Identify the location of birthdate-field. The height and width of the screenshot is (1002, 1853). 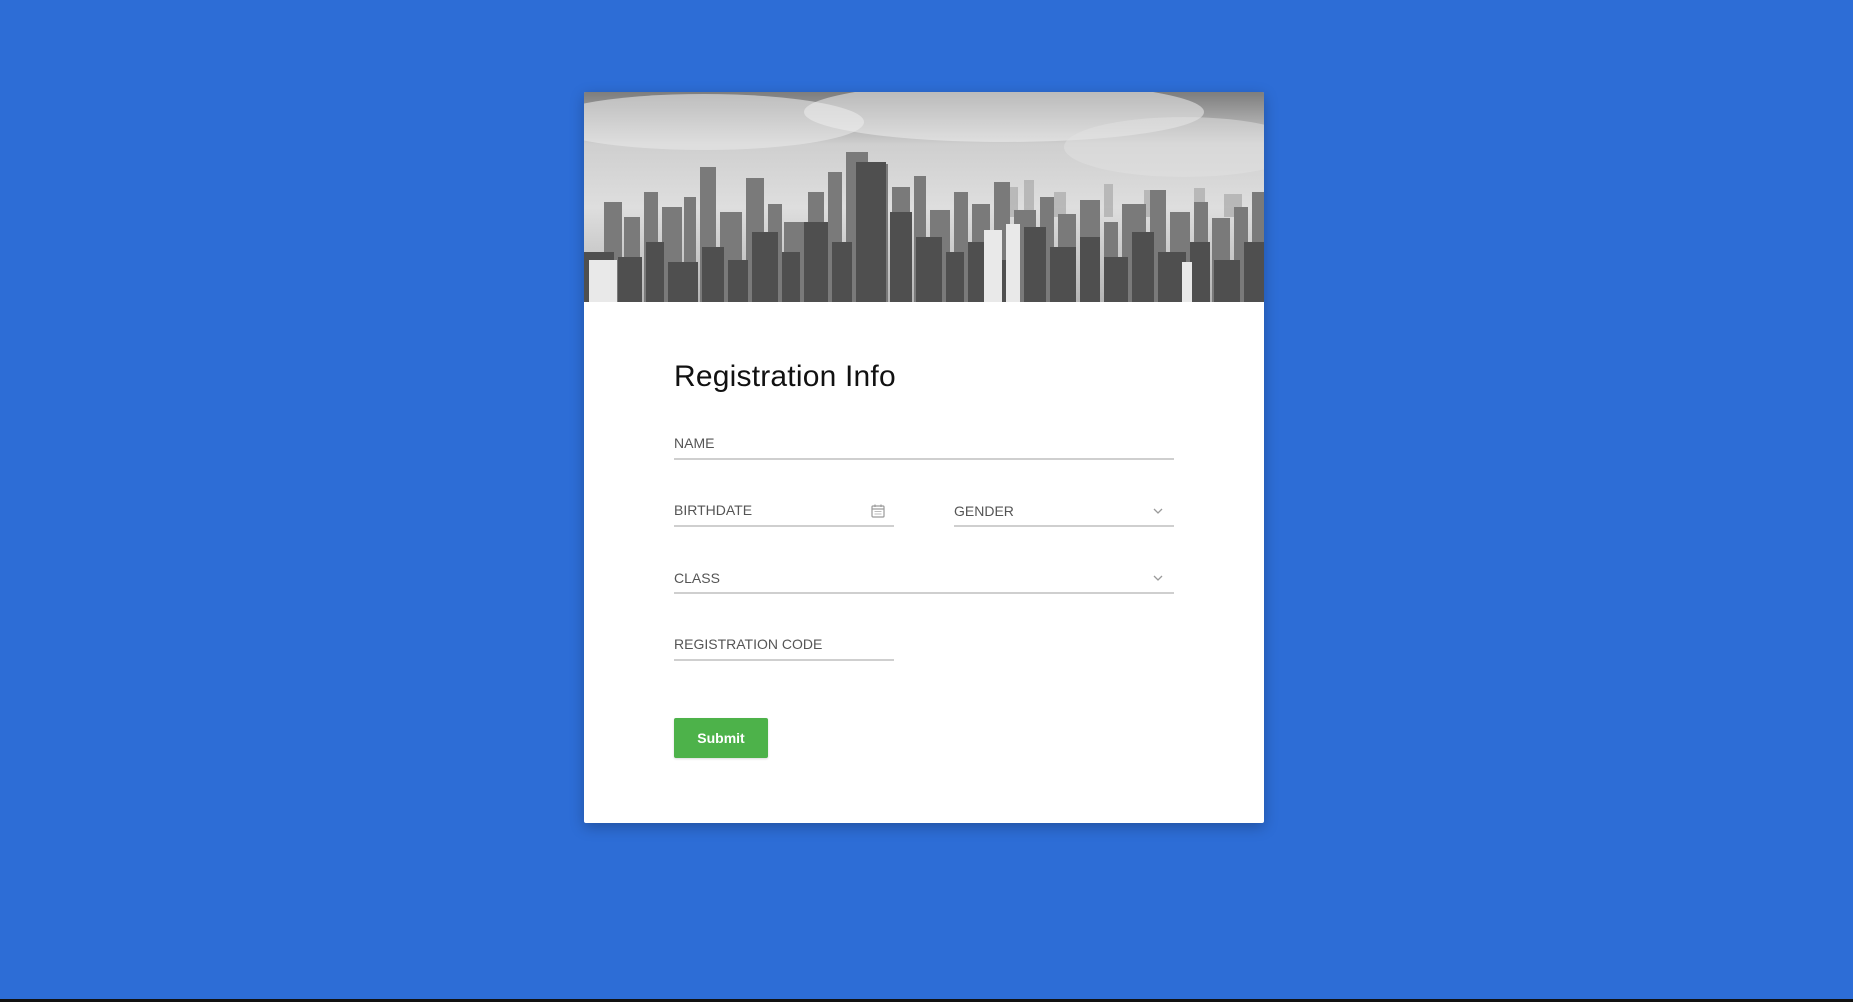
(784, 512).